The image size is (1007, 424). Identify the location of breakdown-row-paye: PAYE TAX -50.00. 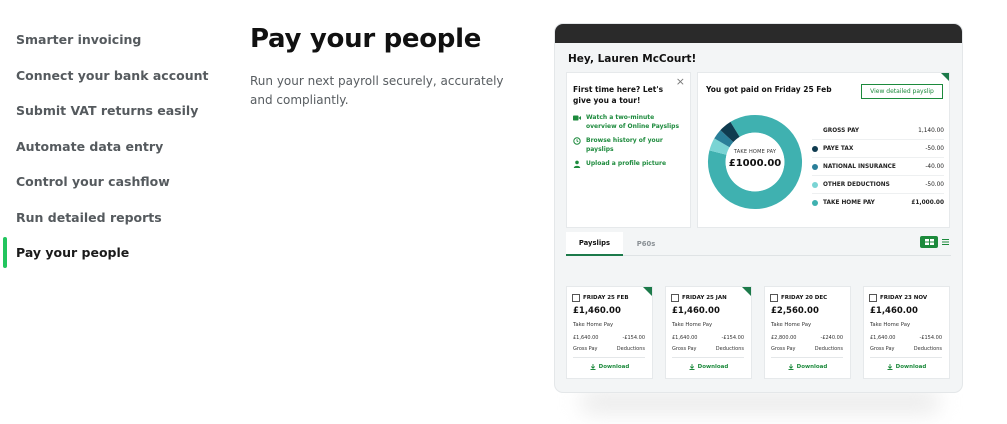
(878, 149).